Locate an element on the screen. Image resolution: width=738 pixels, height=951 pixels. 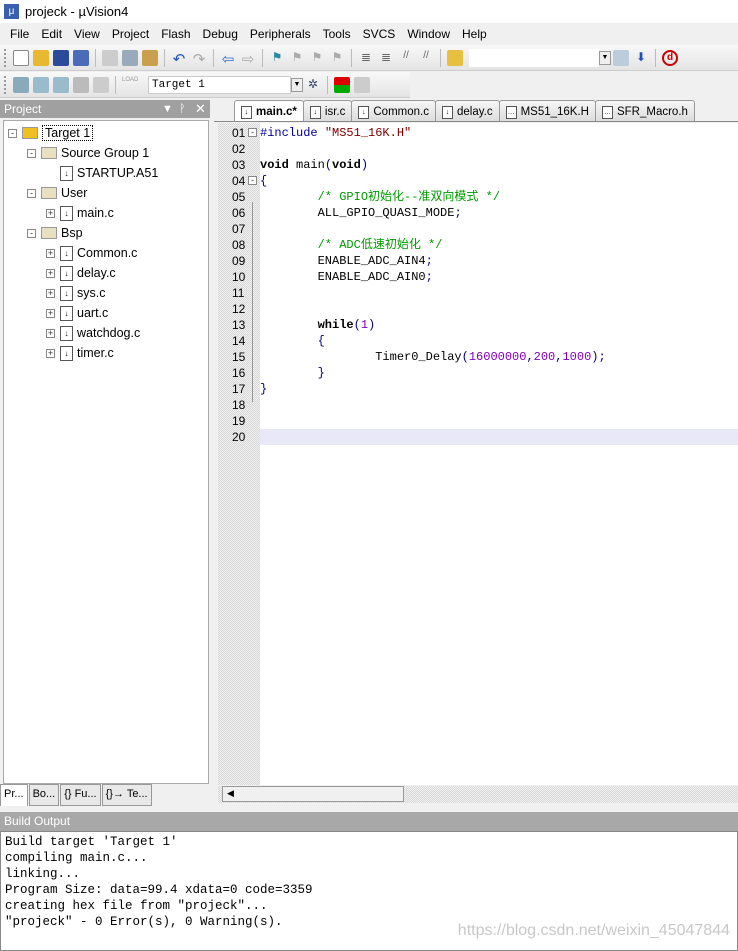
unindent-icon: ≣ is located at coordinates (386, 58).